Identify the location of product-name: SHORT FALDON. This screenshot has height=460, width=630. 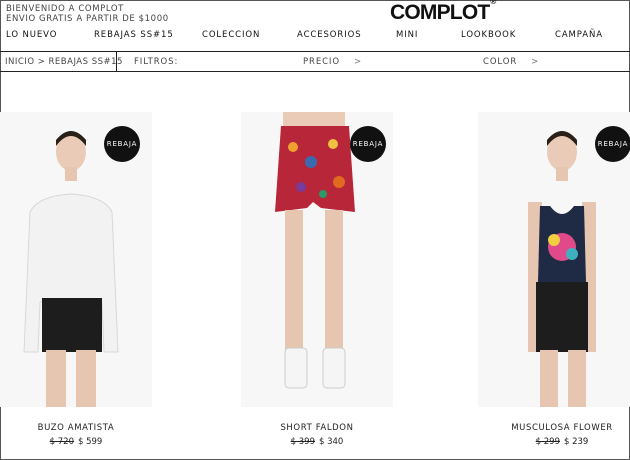
(317, 428).